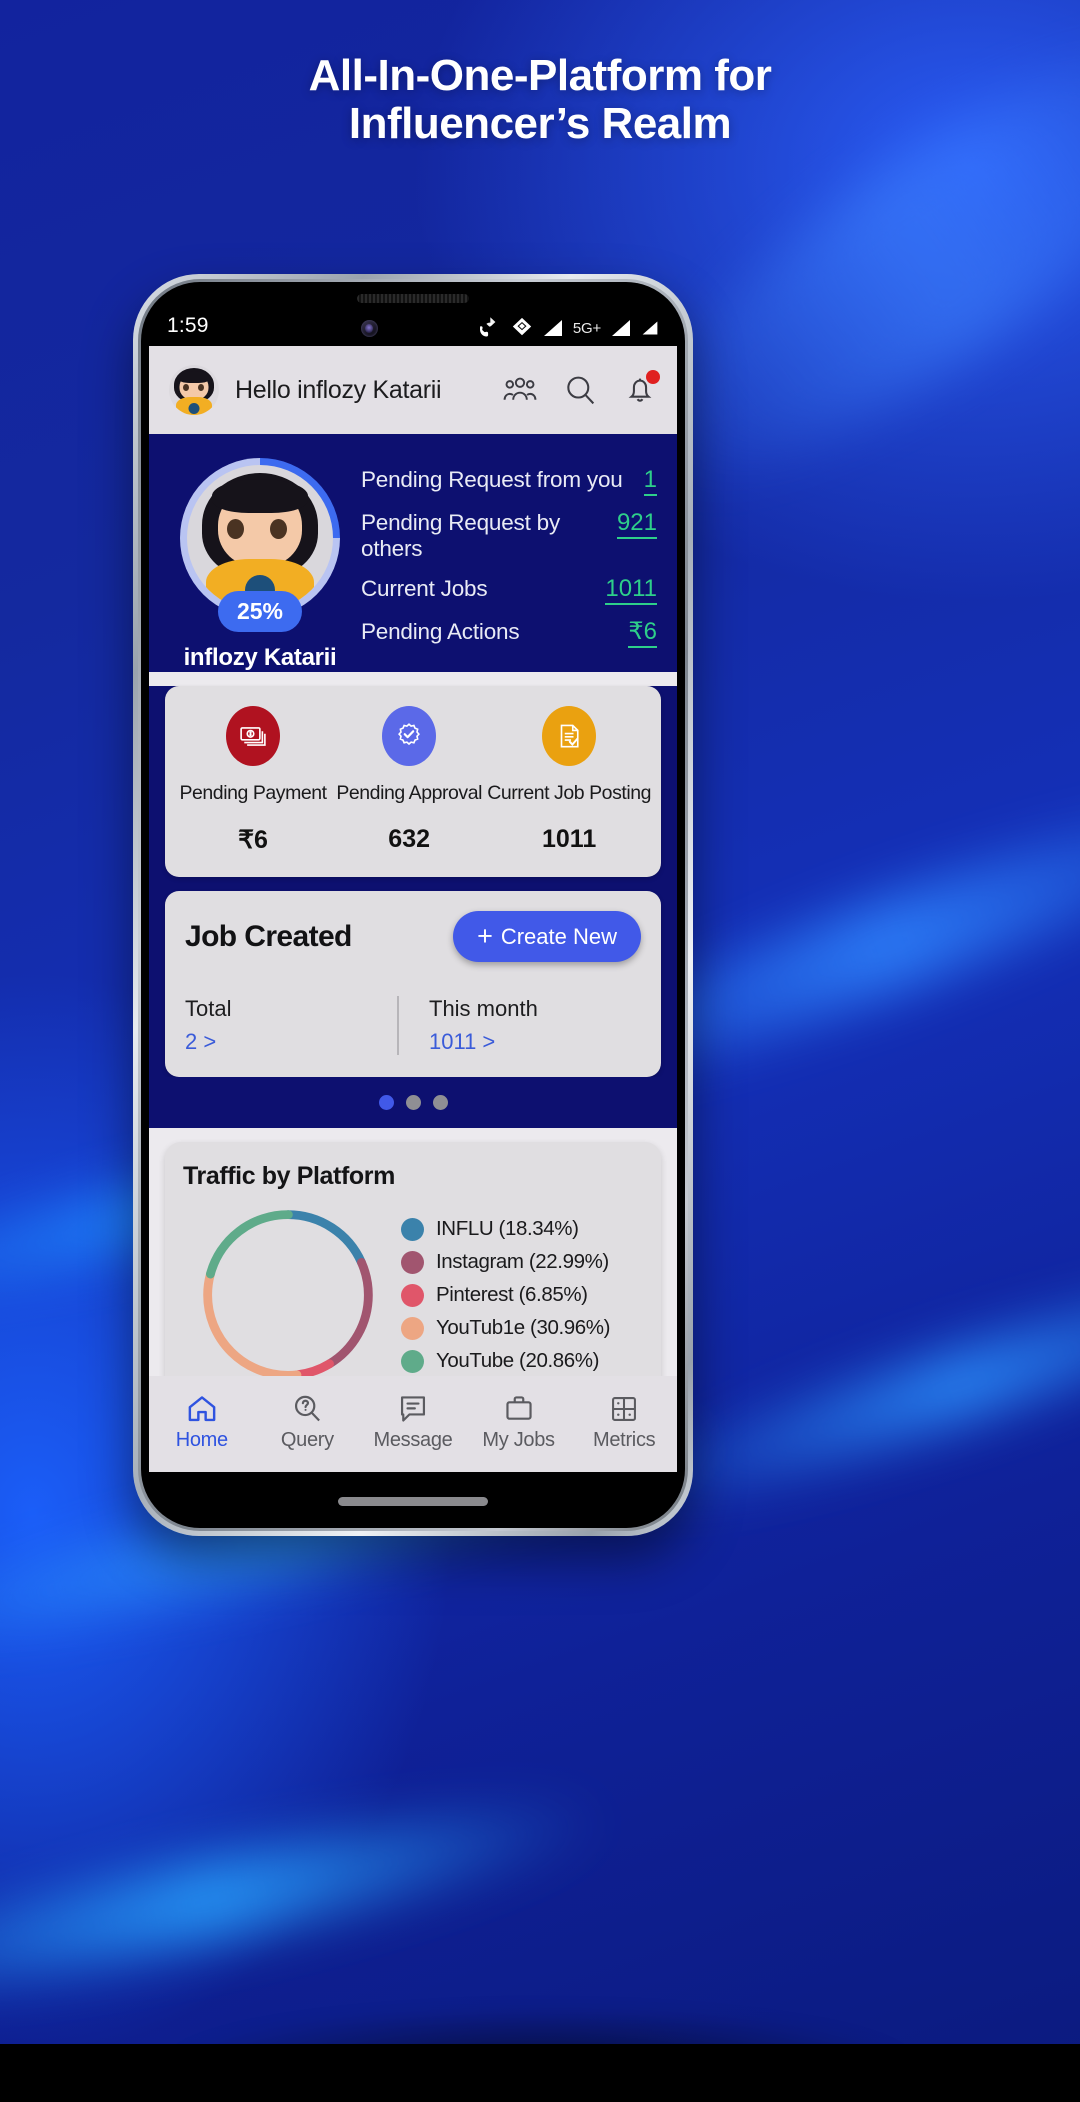 The height and width of the screenshot is (2102, 1080). I want to click on search-icon, so click(580, 390).